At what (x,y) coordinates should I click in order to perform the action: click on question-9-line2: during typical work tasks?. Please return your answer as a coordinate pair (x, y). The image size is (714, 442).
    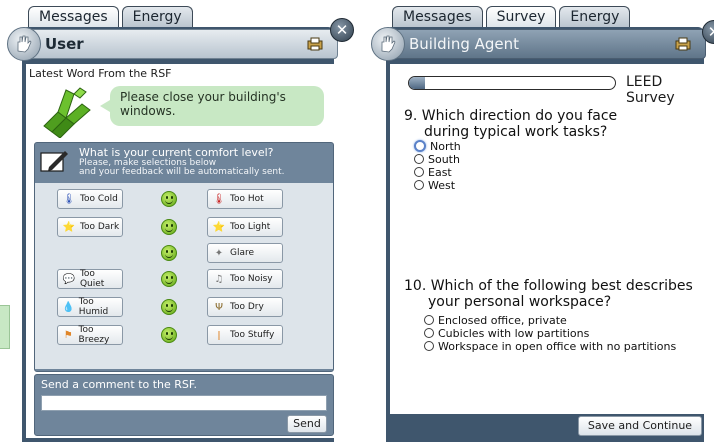
    Looking at the image, I should click on (516, 132).